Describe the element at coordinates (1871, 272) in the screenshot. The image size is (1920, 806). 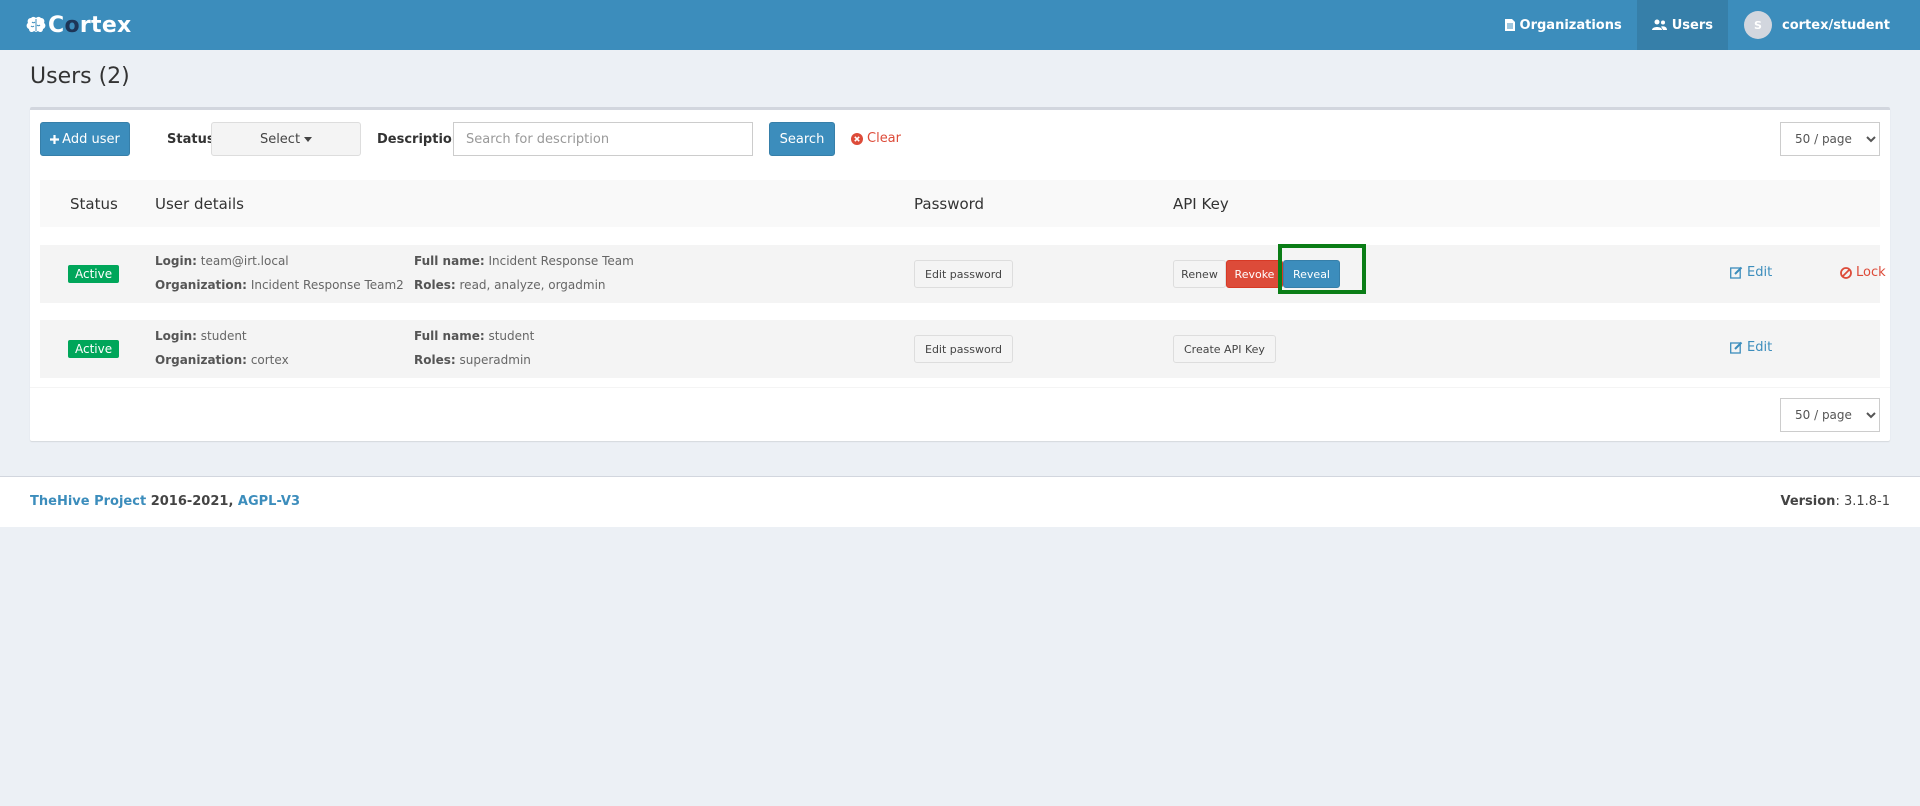
I see `lock-label: Lock` at that location.